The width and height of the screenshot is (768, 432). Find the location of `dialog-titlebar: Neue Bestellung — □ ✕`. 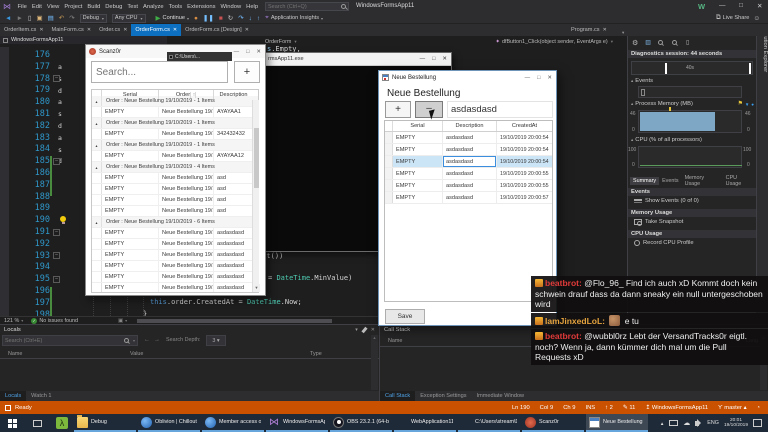

dialog-titlebar: Neue Bestellung — □ ✕ is located at coordinates (467, 77).